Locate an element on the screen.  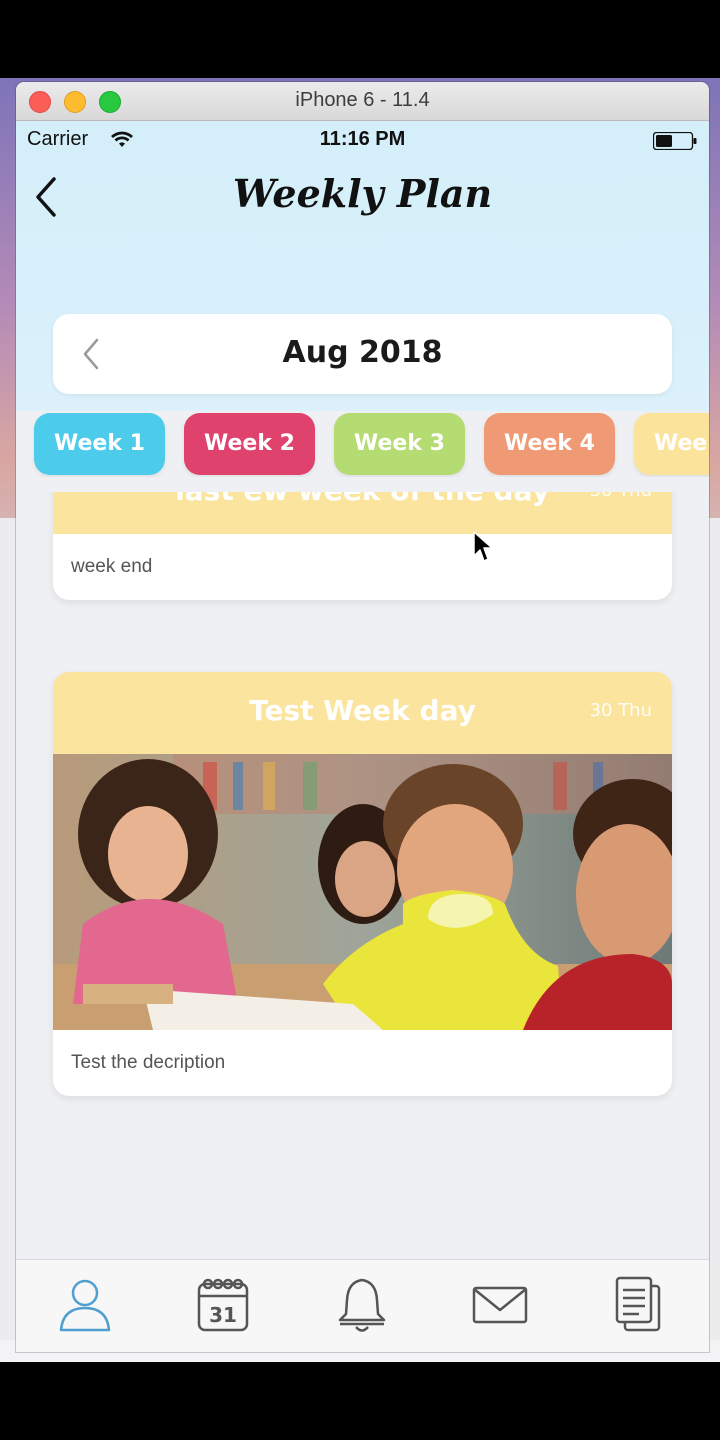
tab-week-3: Week 3 is located at coordinates (399, 444).